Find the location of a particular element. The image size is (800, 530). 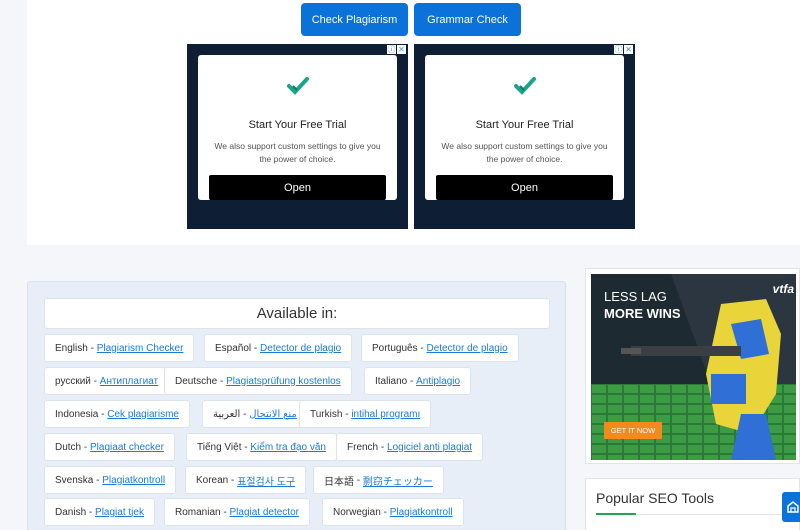

lang-chip-french: French - Logiciel anti plagiat is located at coordinates (410, 447).